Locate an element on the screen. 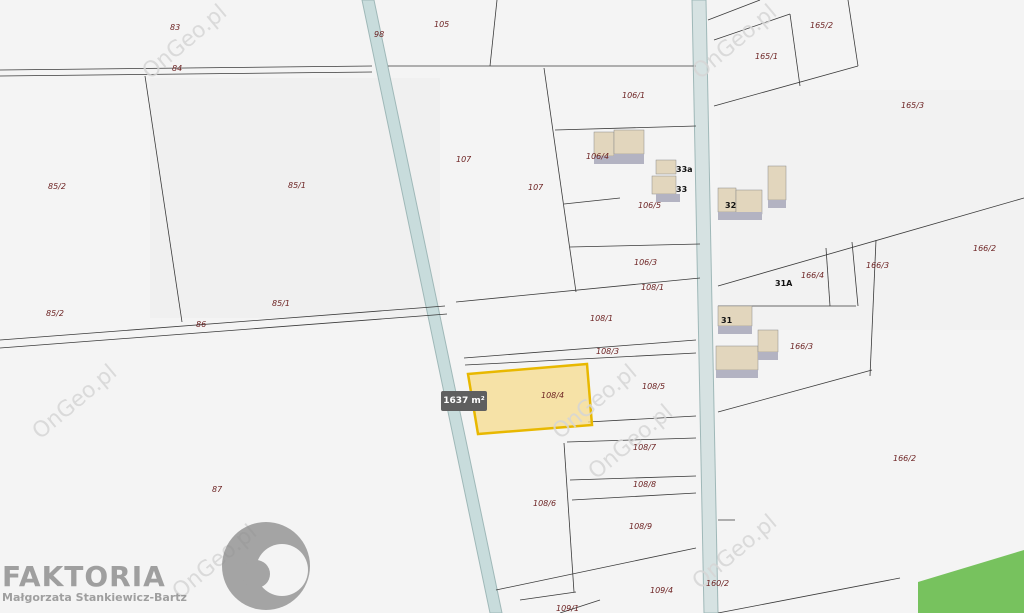 This screenshot has width=1024, height=613. parcel-label: 108/6 is located at coordinates (544, 503).